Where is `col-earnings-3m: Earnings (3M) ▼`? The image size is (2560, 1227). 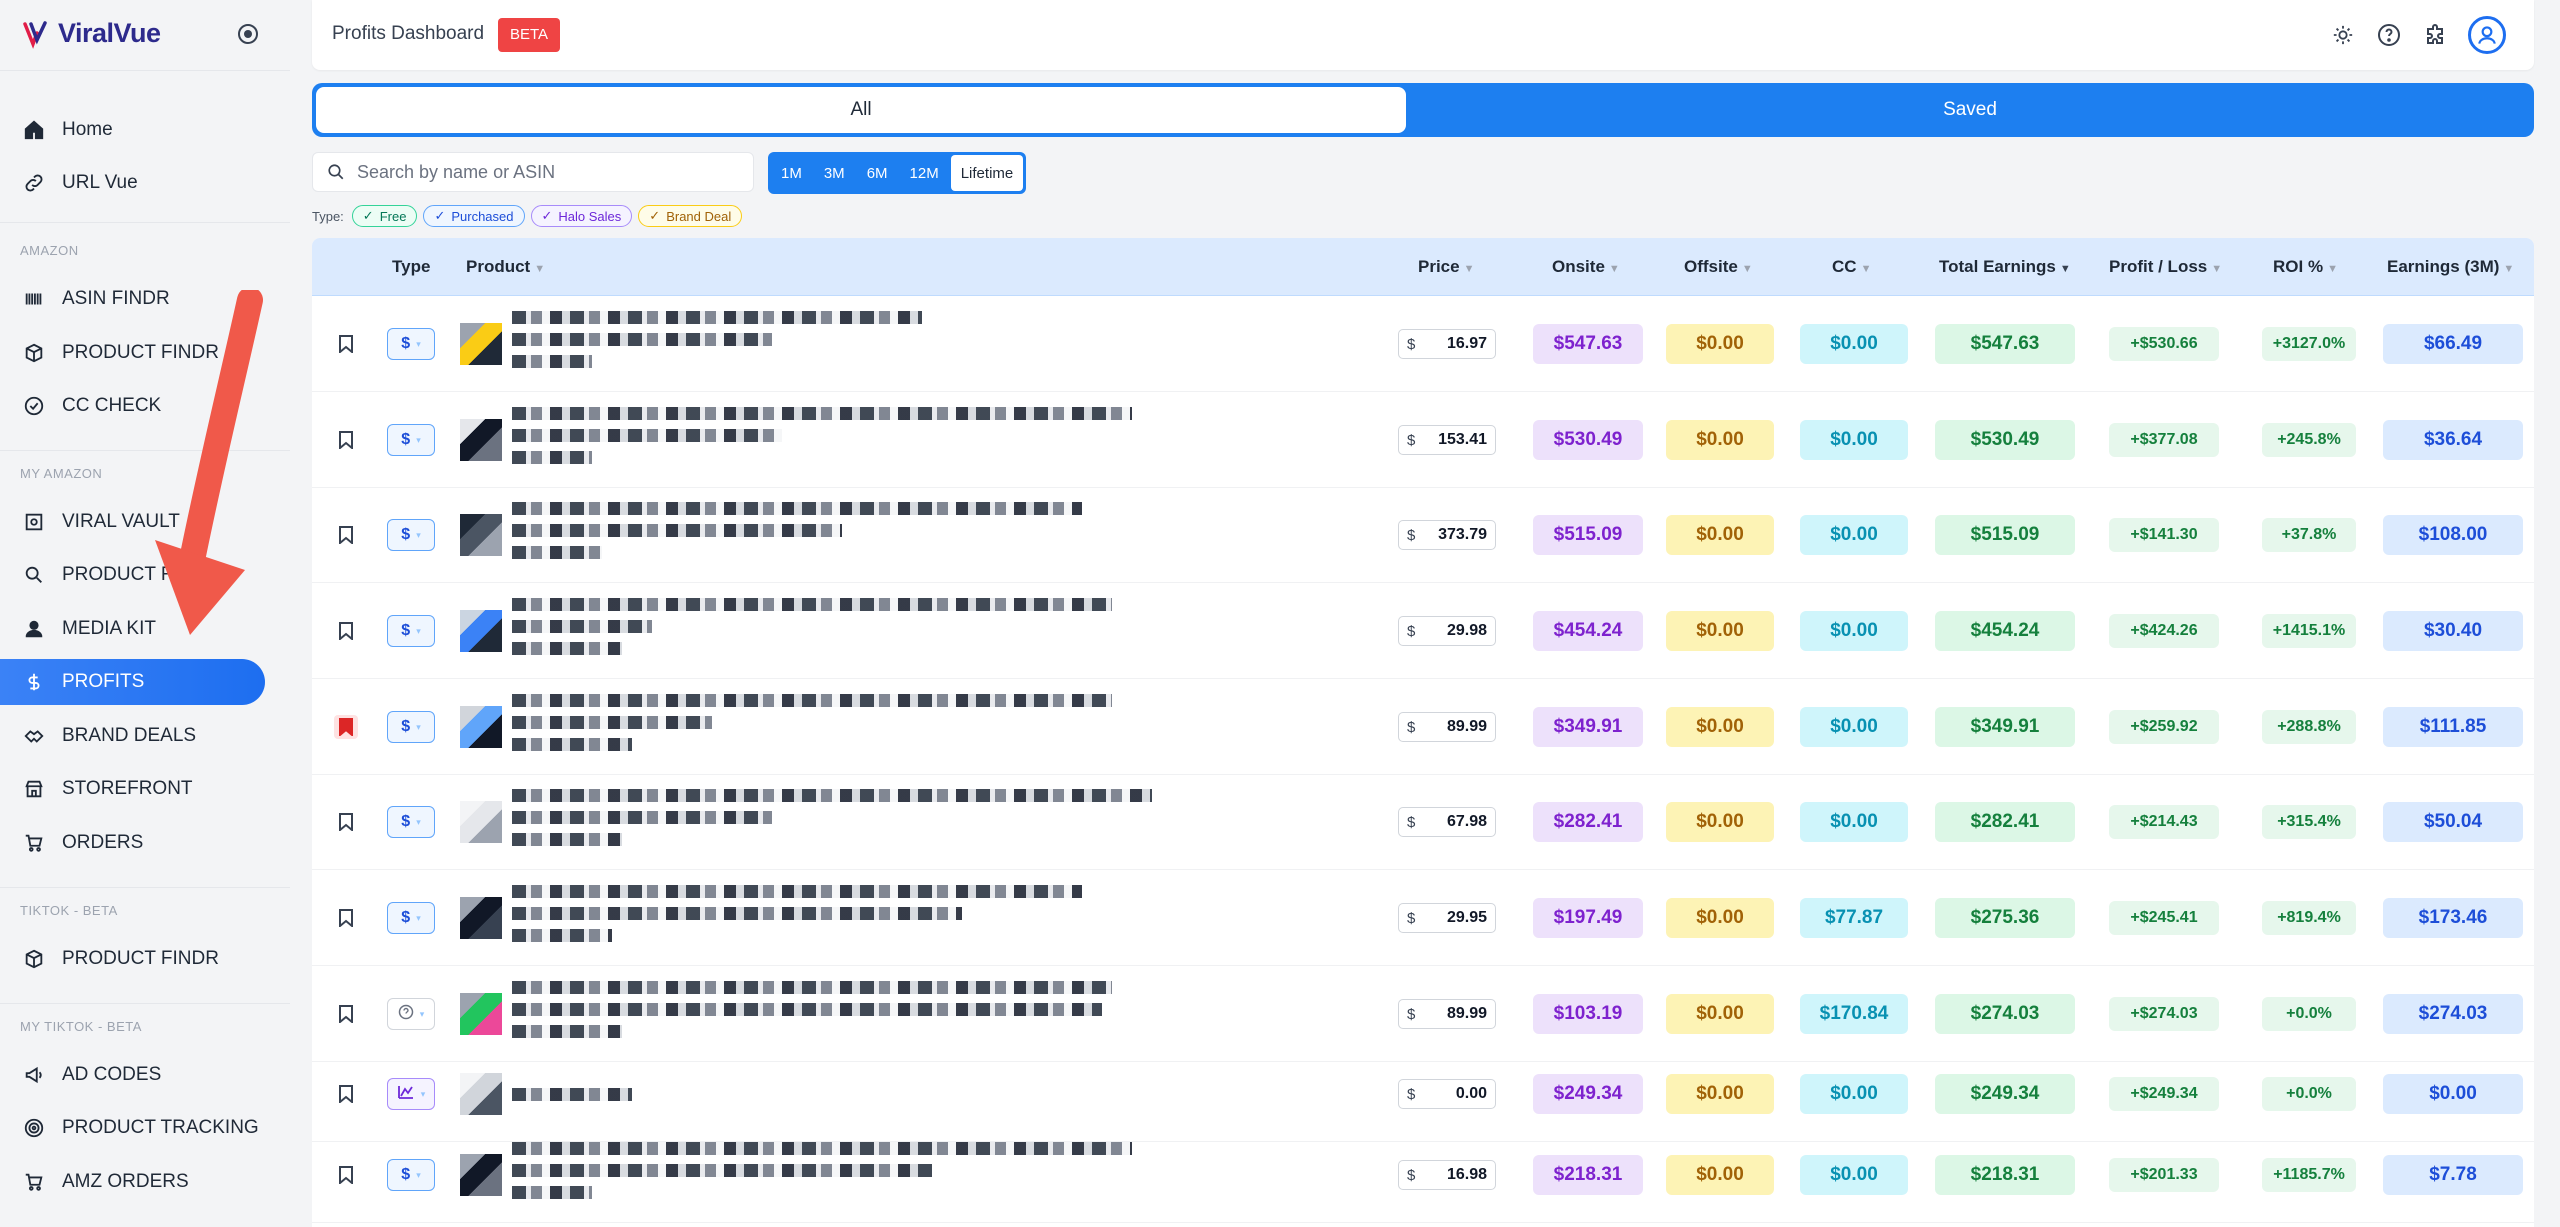
col-earnings-3m: Earnings (3M) ▼ is located at coordinates (2450, 267).